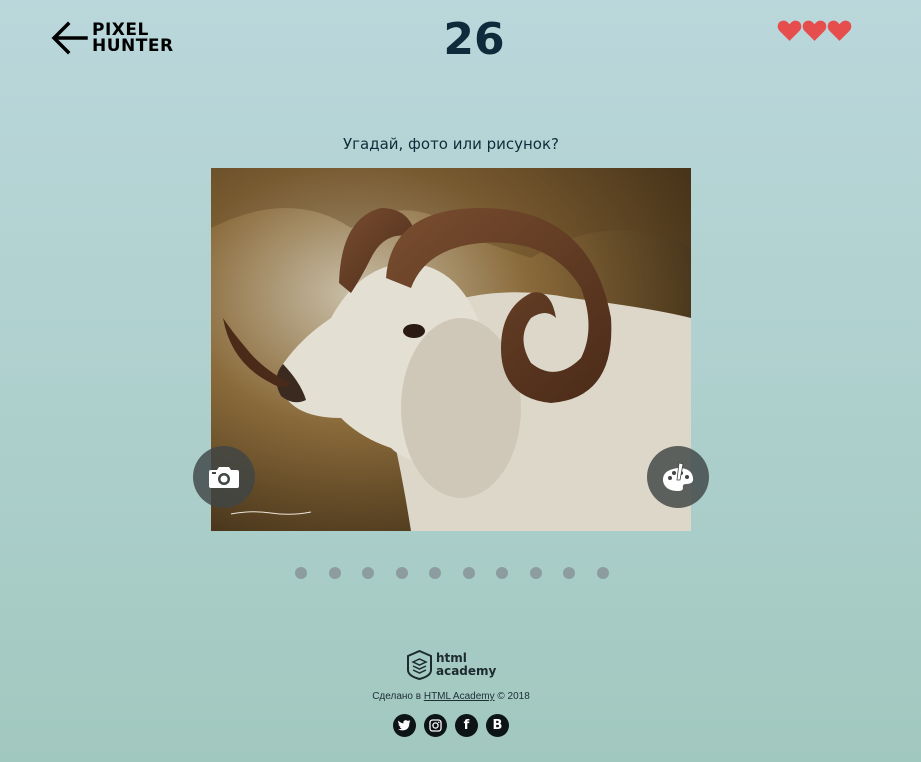 This screenshot has height=762, width=921. I want to click on twitter-link, so click(404, 725).